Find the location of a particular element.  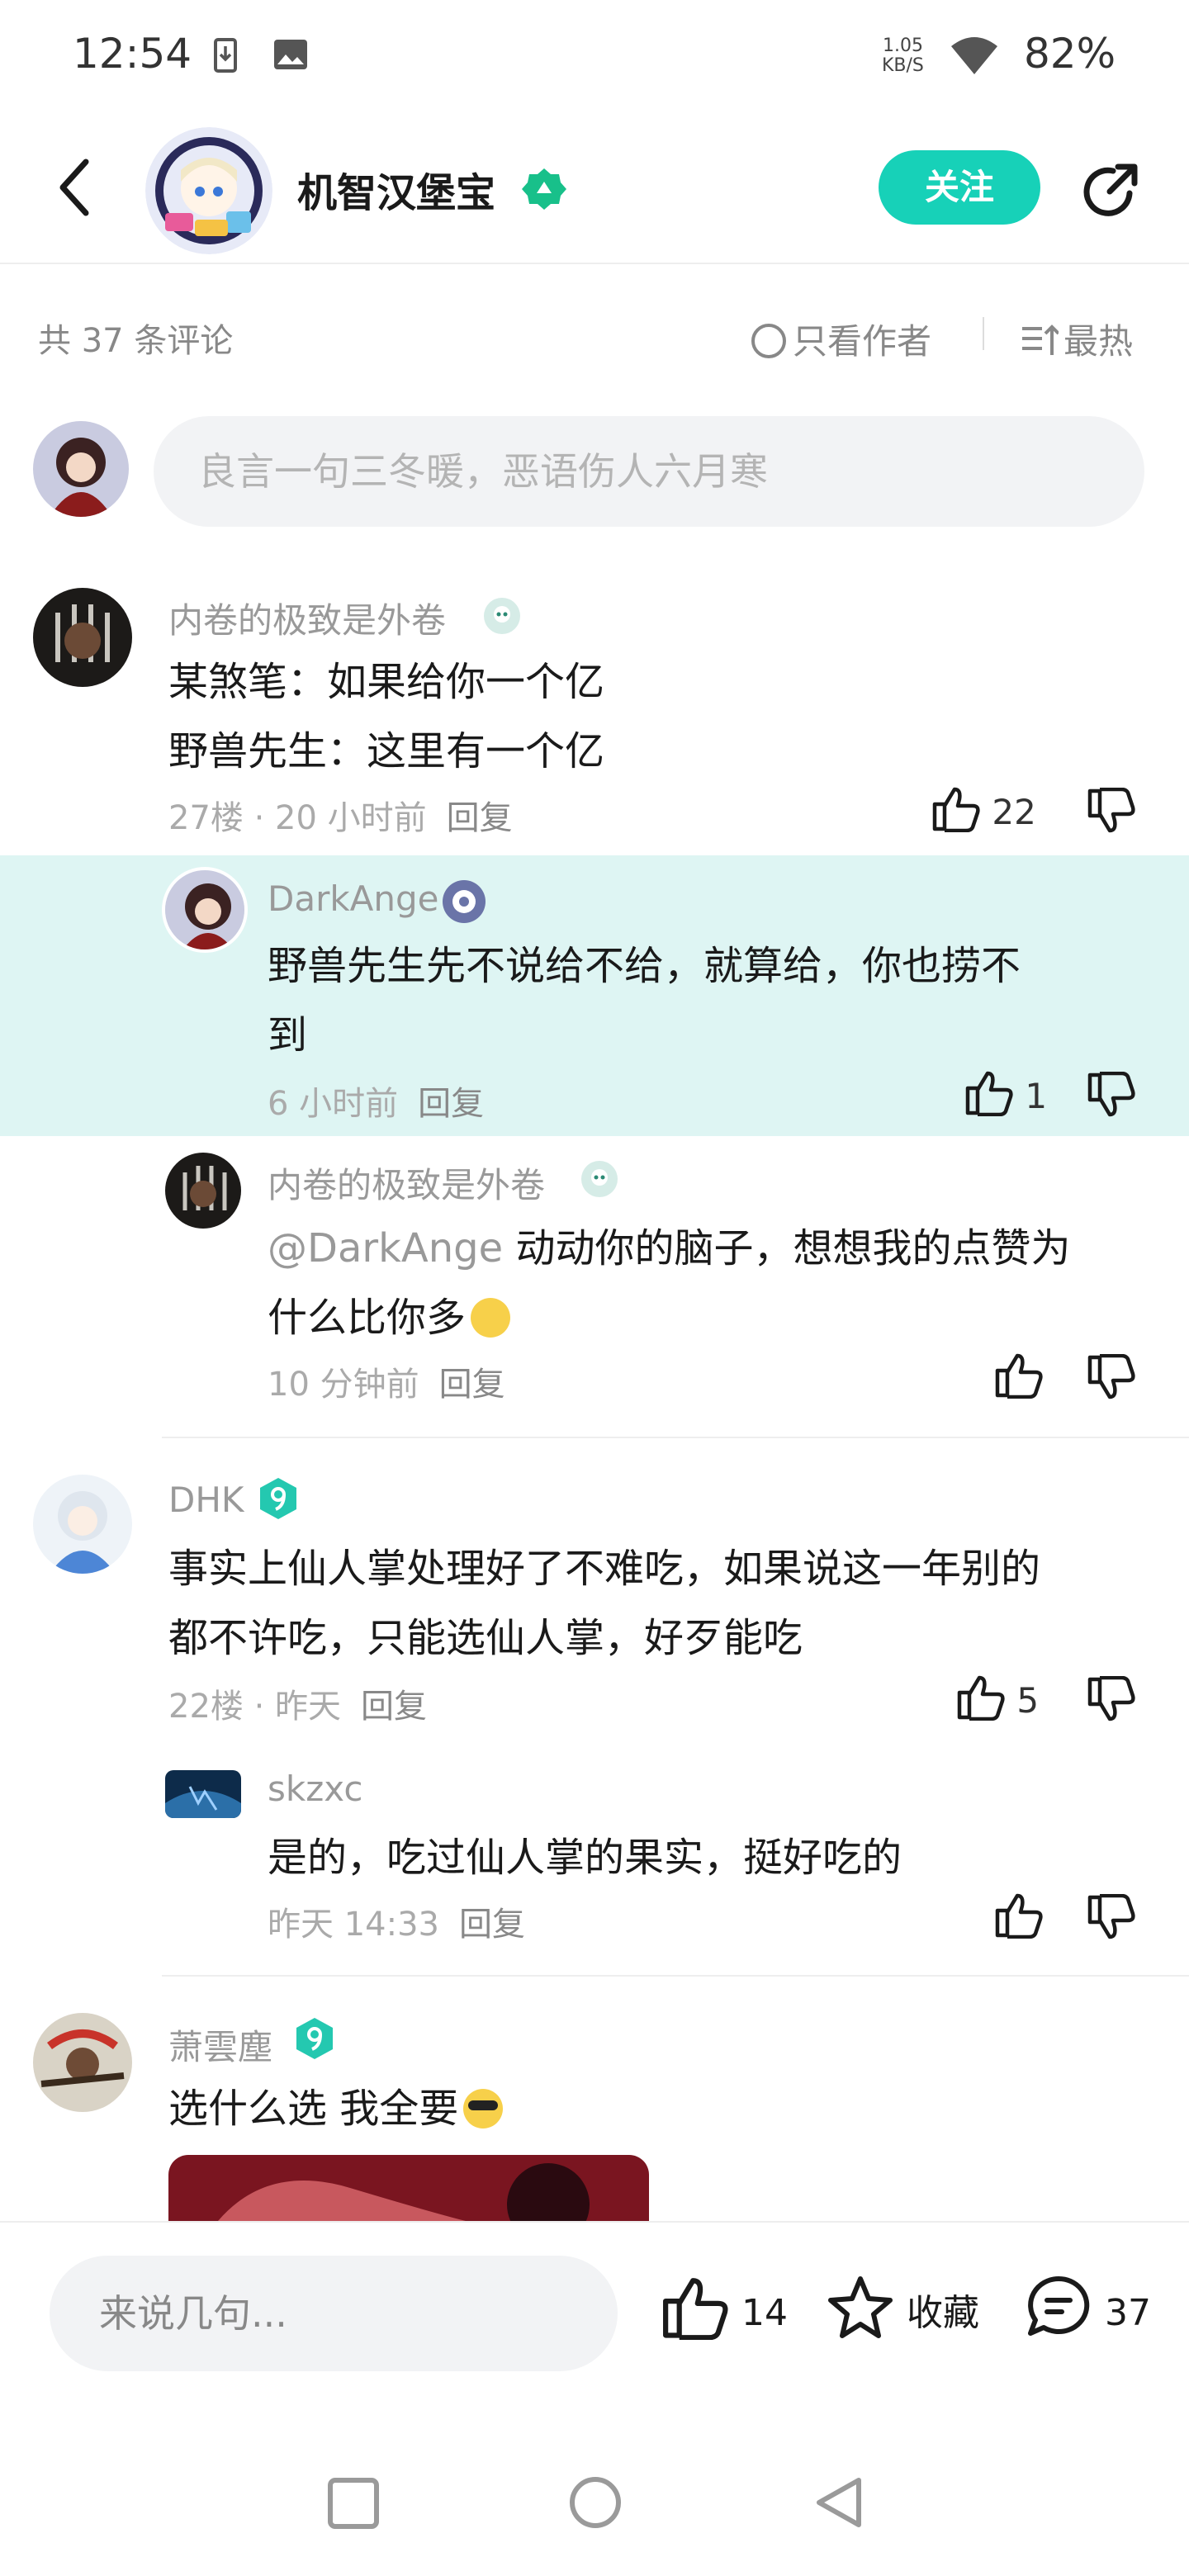

commenter-name: DHK is located at coordinates (206, 1500).